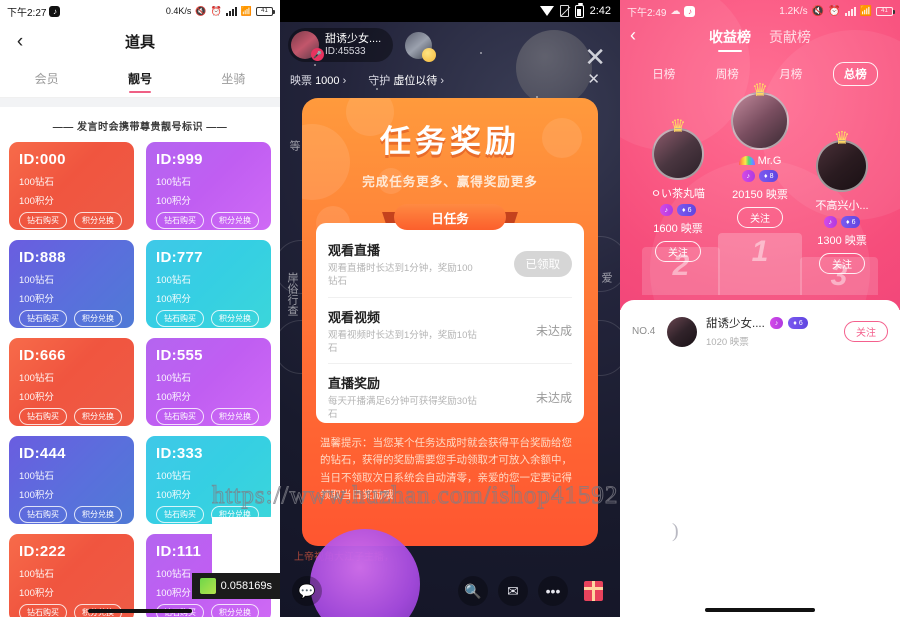 This screenshot has width=900, height=617. Describe the element at coordinates (327, 81) in the screenshot. I see `ticket-value: 1000` at that location.